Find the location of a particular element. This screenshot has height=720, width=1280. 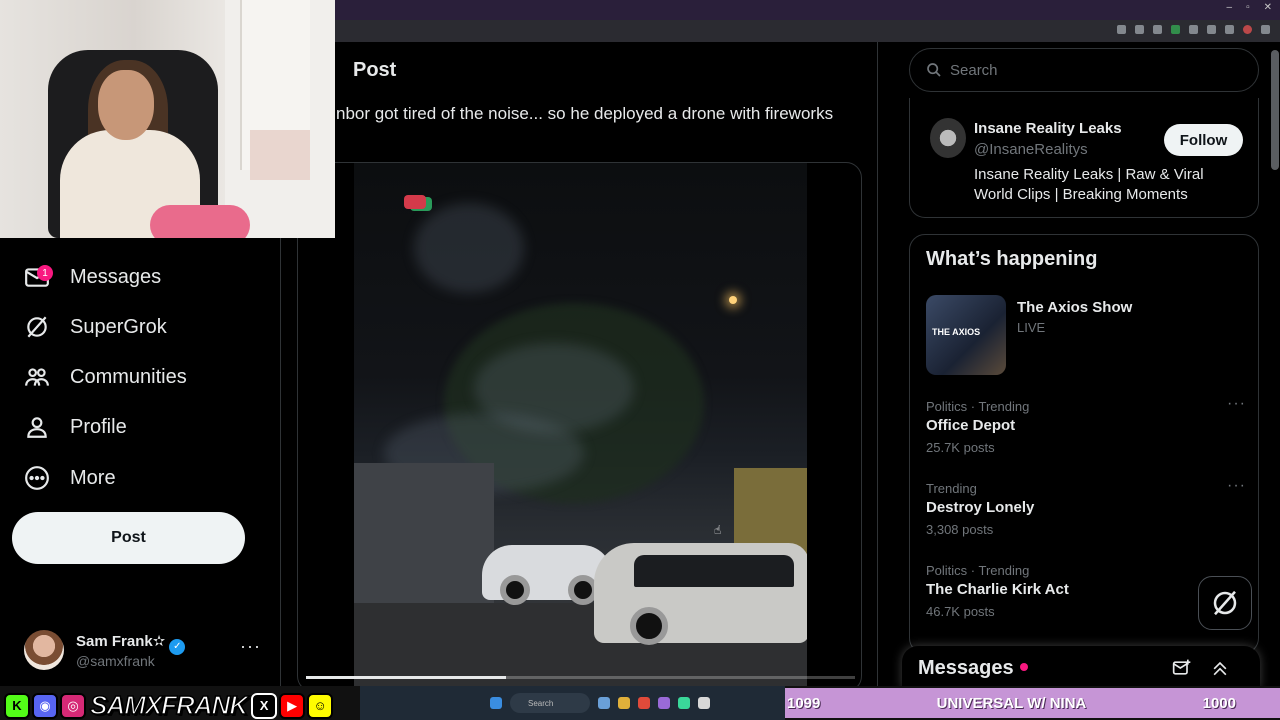

page-title: Post is located at coordinates (375, 70).